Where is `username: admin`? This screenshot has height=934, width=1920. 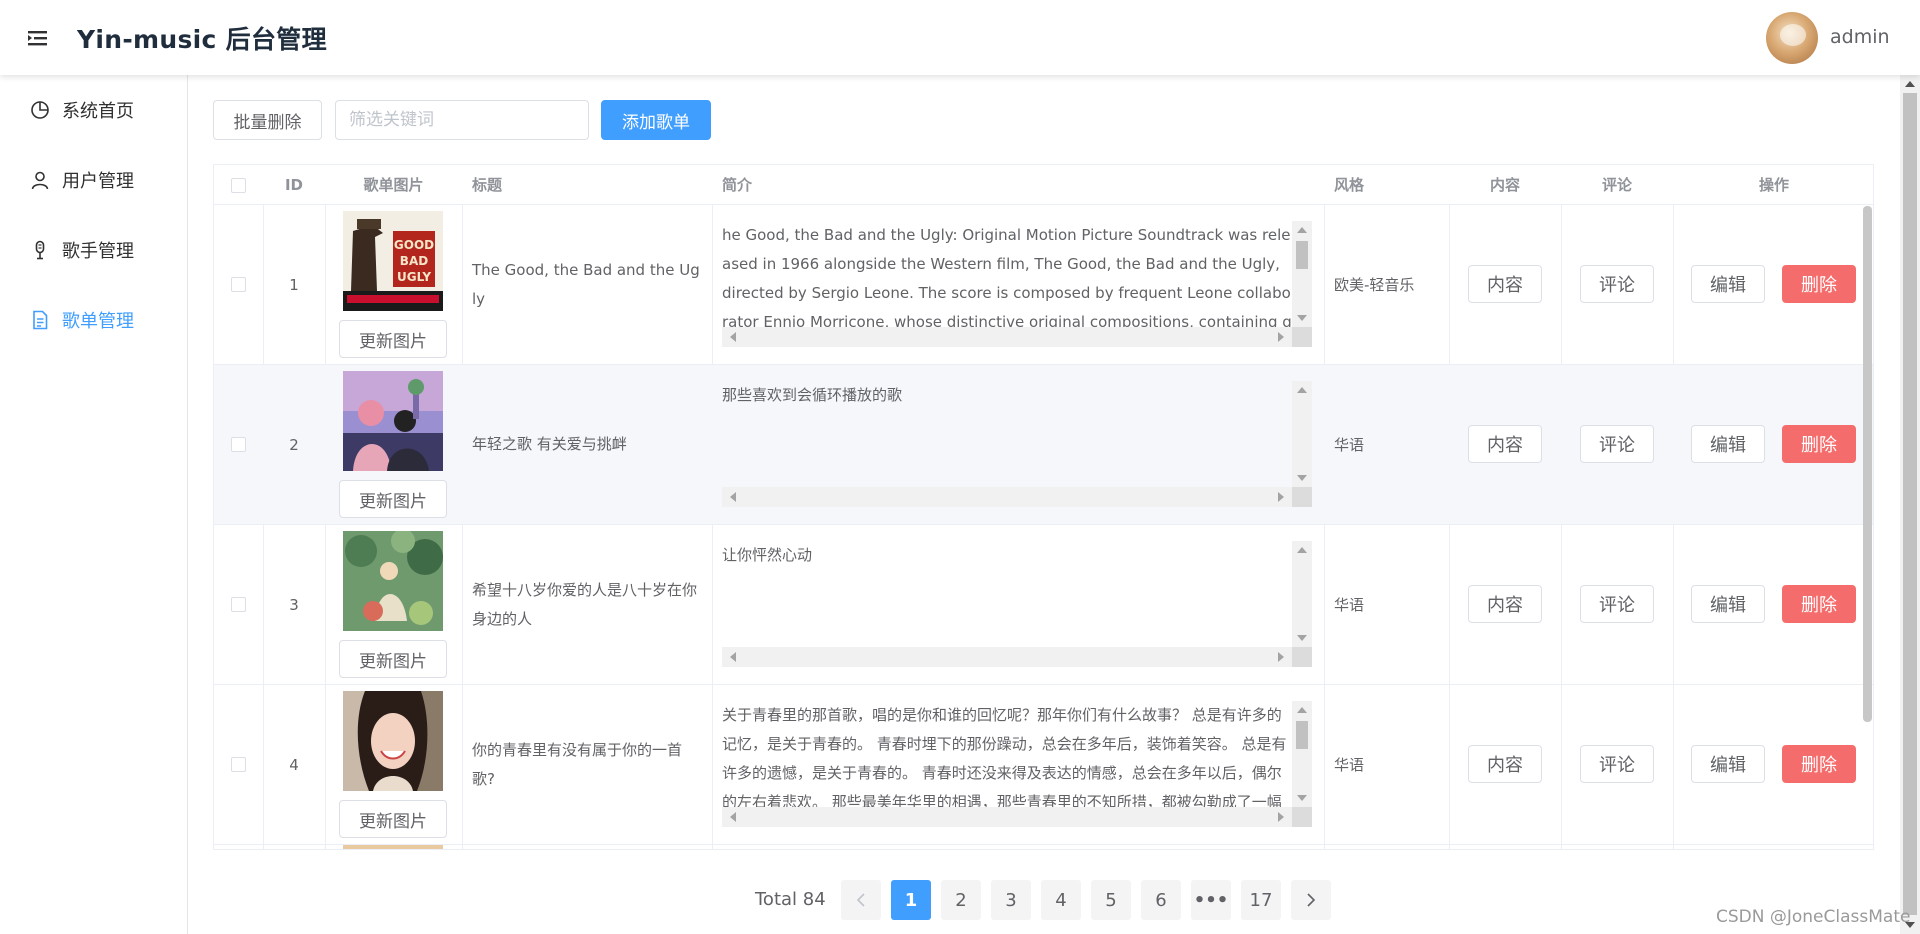
username: admin is located at coordinates (1860, 37).